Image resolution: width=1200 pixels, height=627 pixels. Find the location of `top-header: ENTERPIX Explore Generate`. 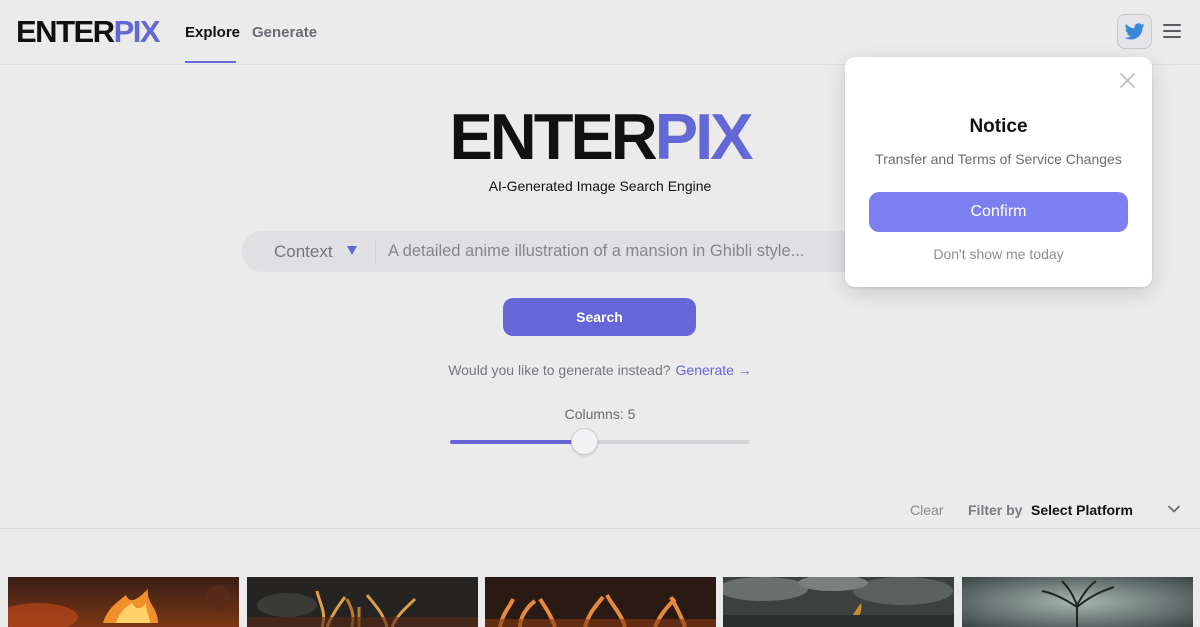

top-header: ENTERPIX Explore Generate is located at coordinates (600, 32).